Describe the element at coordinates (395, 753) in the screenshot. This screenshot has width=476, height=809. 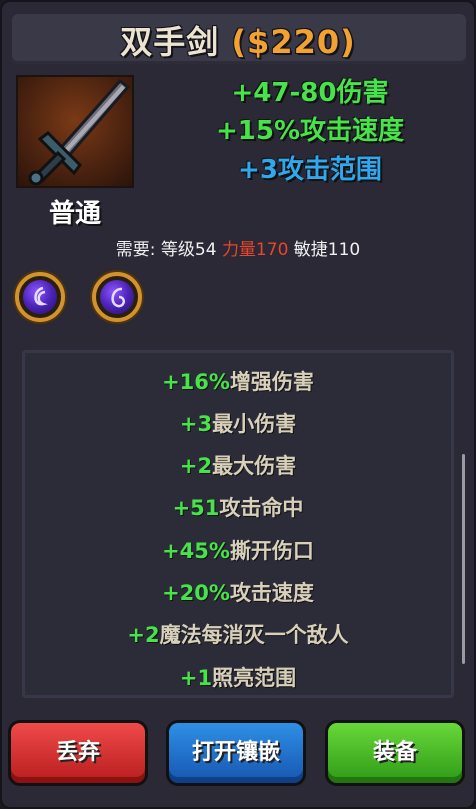
I see `equip-button: 装备` at that location.